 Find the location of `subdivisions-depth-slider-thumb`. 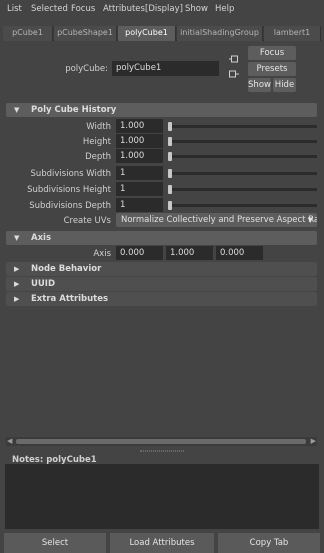

subdivisions-depth-slider-thumb is located at coordinates (170, 205).